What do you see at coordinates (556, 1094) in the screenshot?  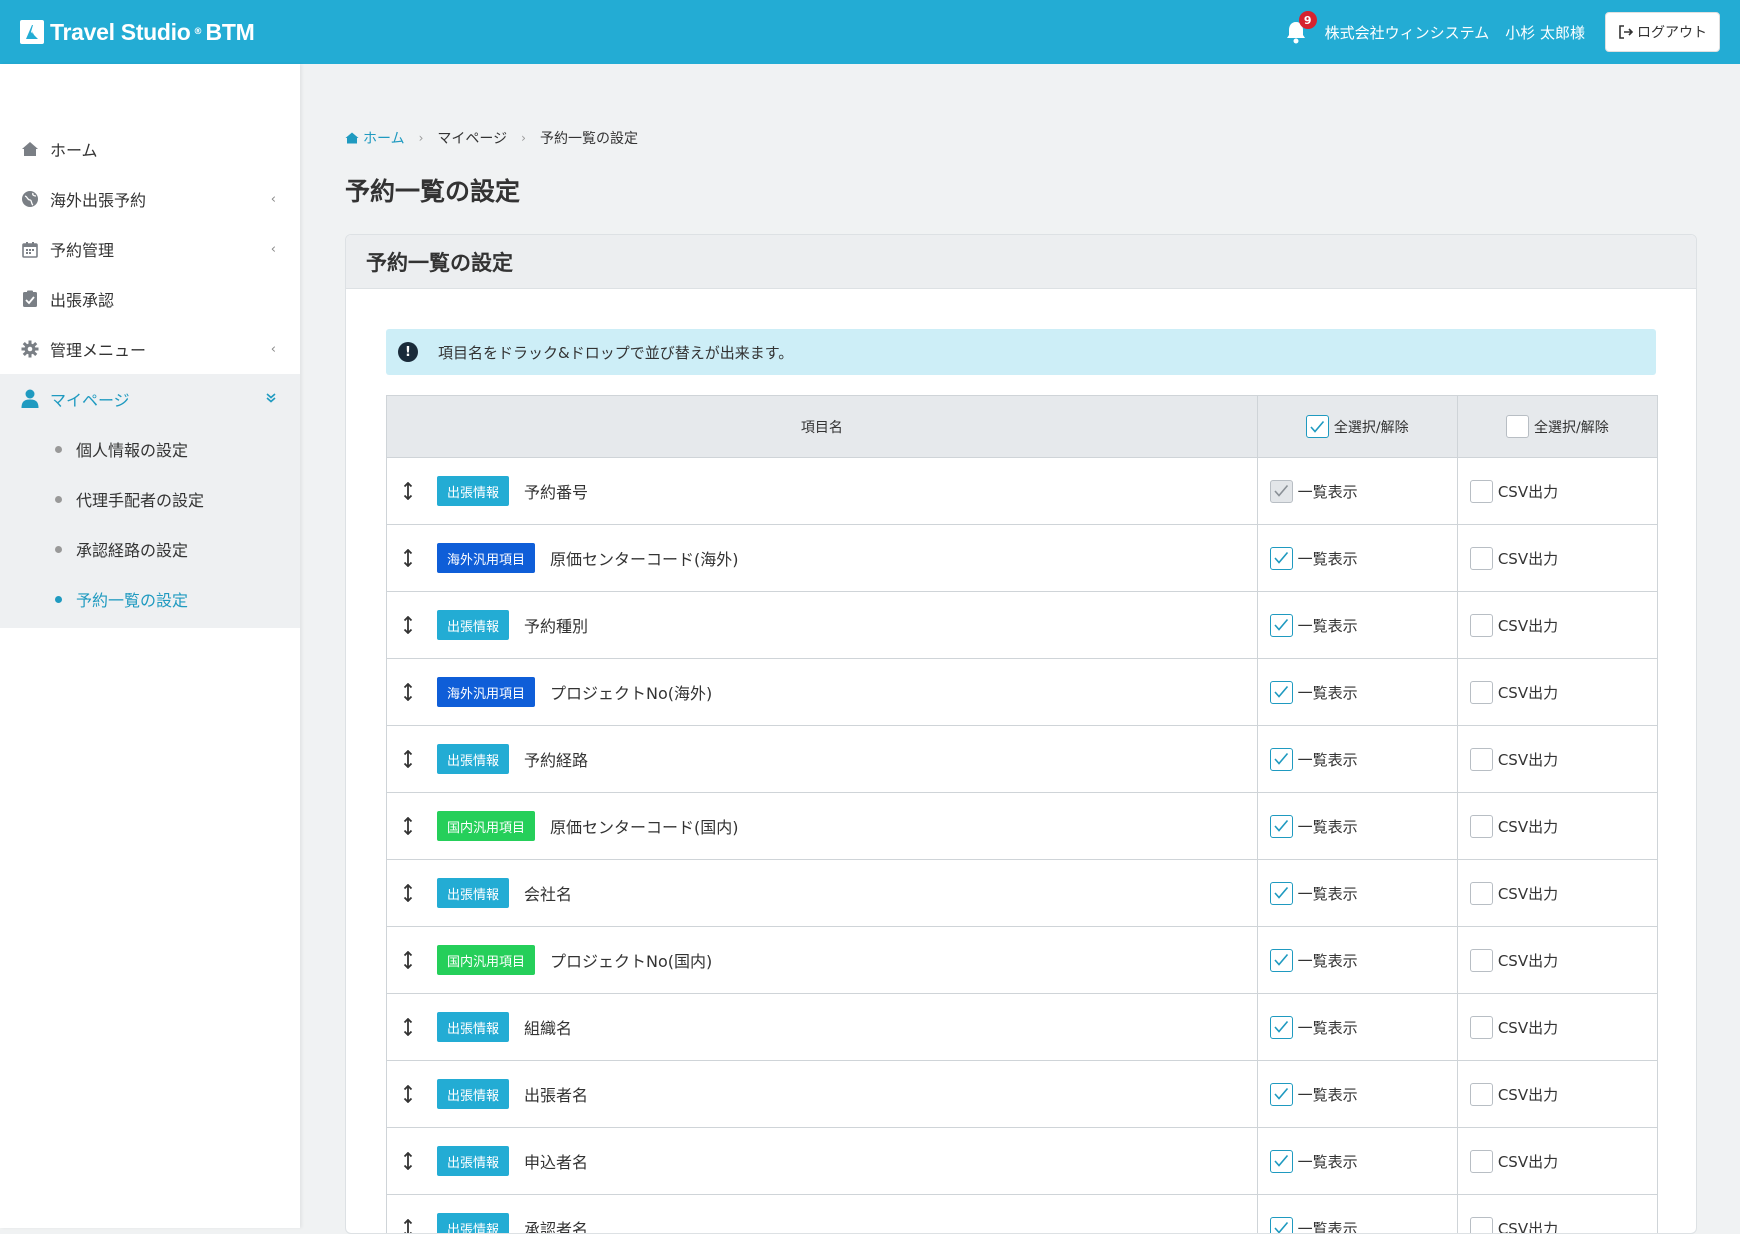 I see `item-name-label: 出張者名` at bounding box center [556, 1094].